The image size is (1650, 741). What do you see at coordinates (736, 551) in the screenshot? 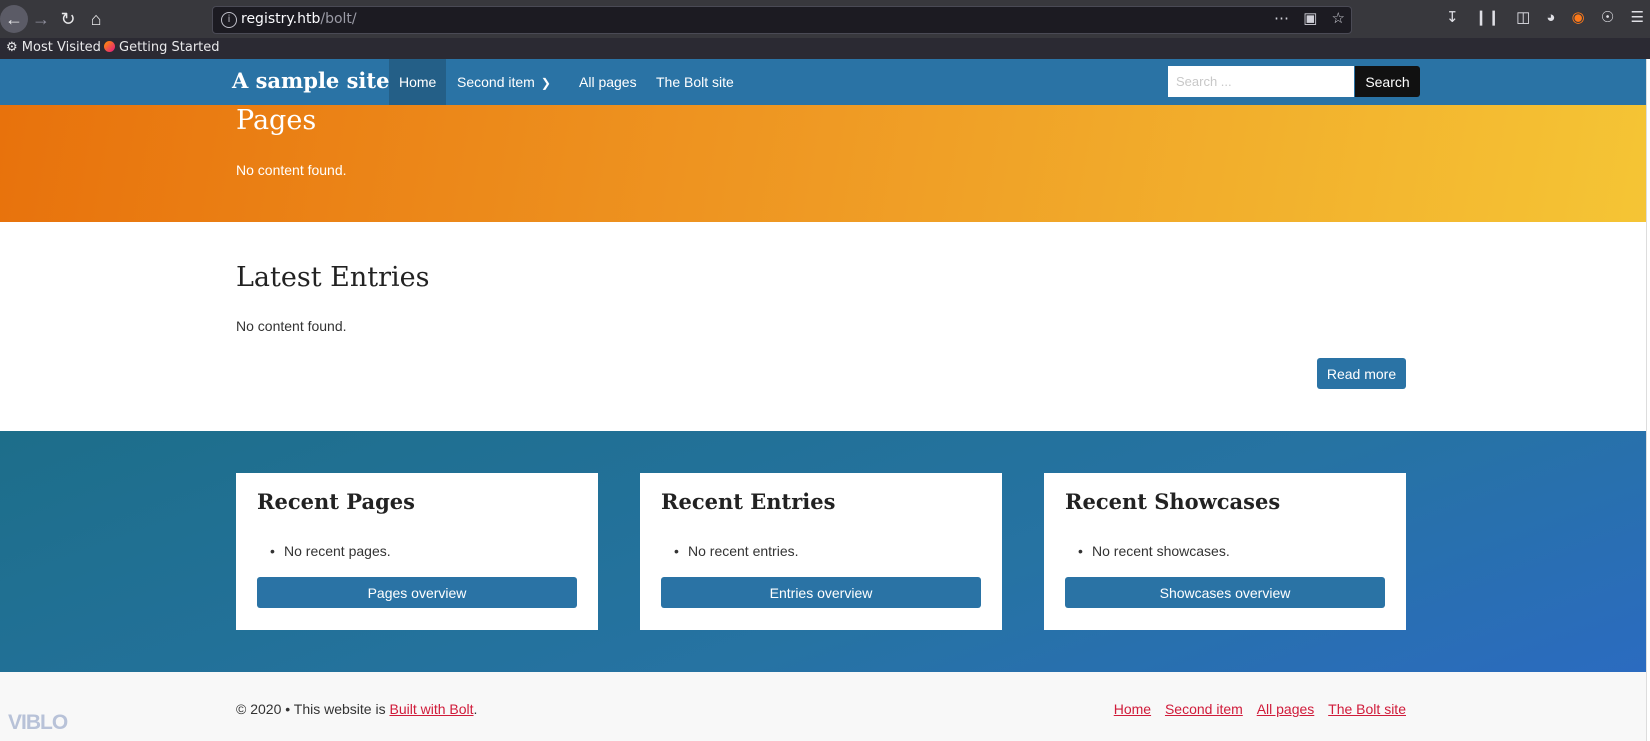
I see `list-item: No recent entries.` at bounding box center [736, 551].